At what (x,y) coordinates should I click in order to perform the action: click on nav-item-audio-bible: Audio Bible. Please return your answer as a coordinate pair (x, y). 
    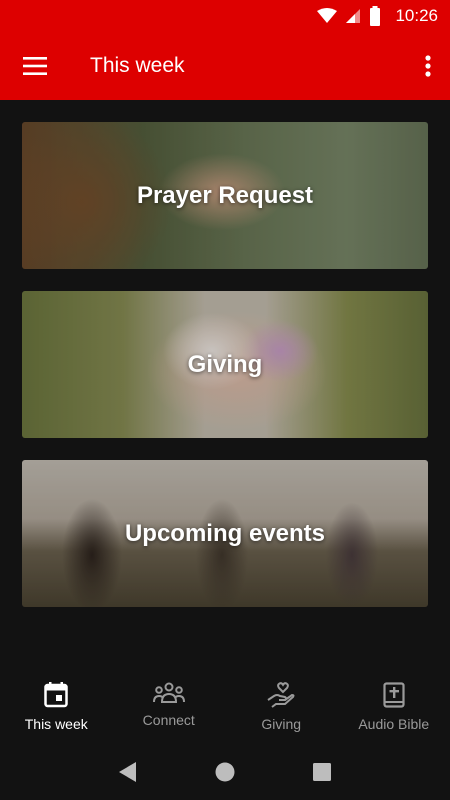
    Looking at the image, I should click on (394, 704).